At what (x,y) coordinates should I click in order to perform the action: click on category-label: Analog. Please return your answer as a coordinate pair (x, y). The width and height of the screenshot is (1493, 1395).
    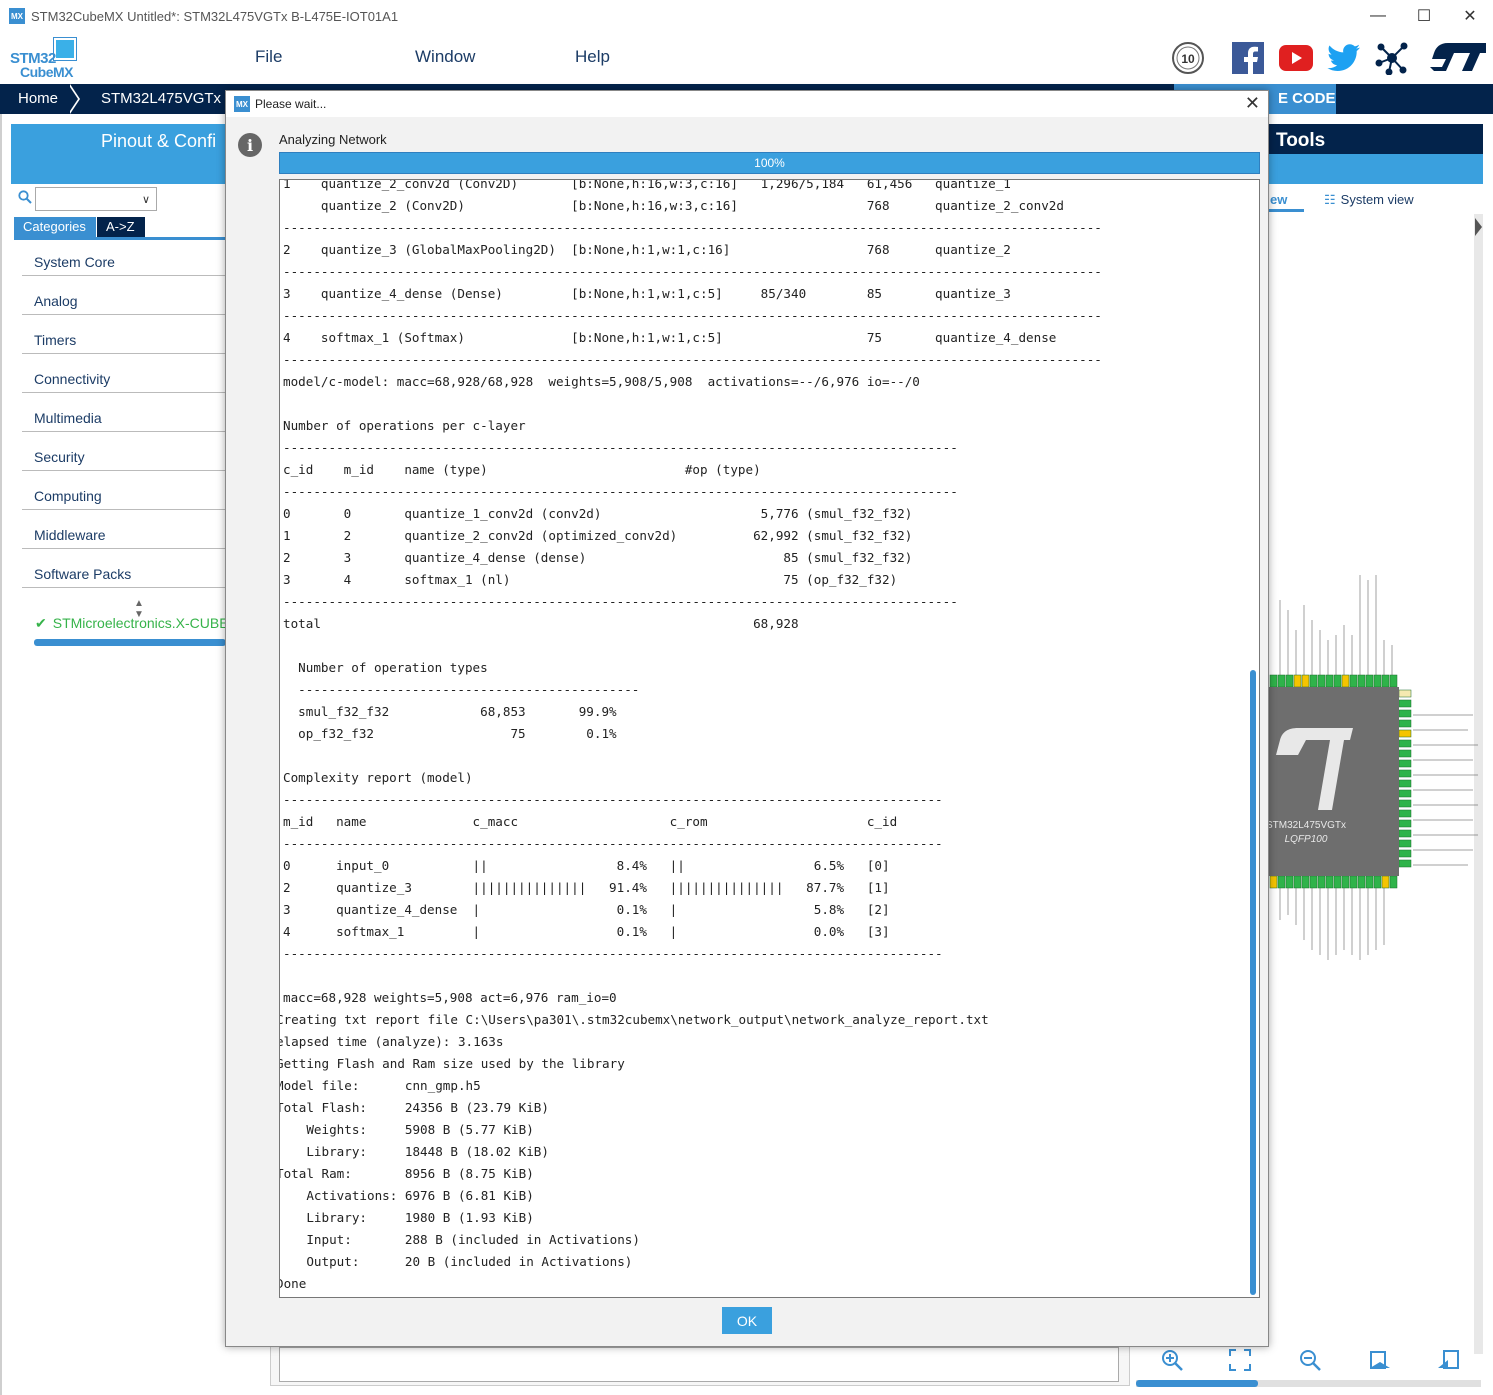
    Looking at the image, I should click on (56, 301).